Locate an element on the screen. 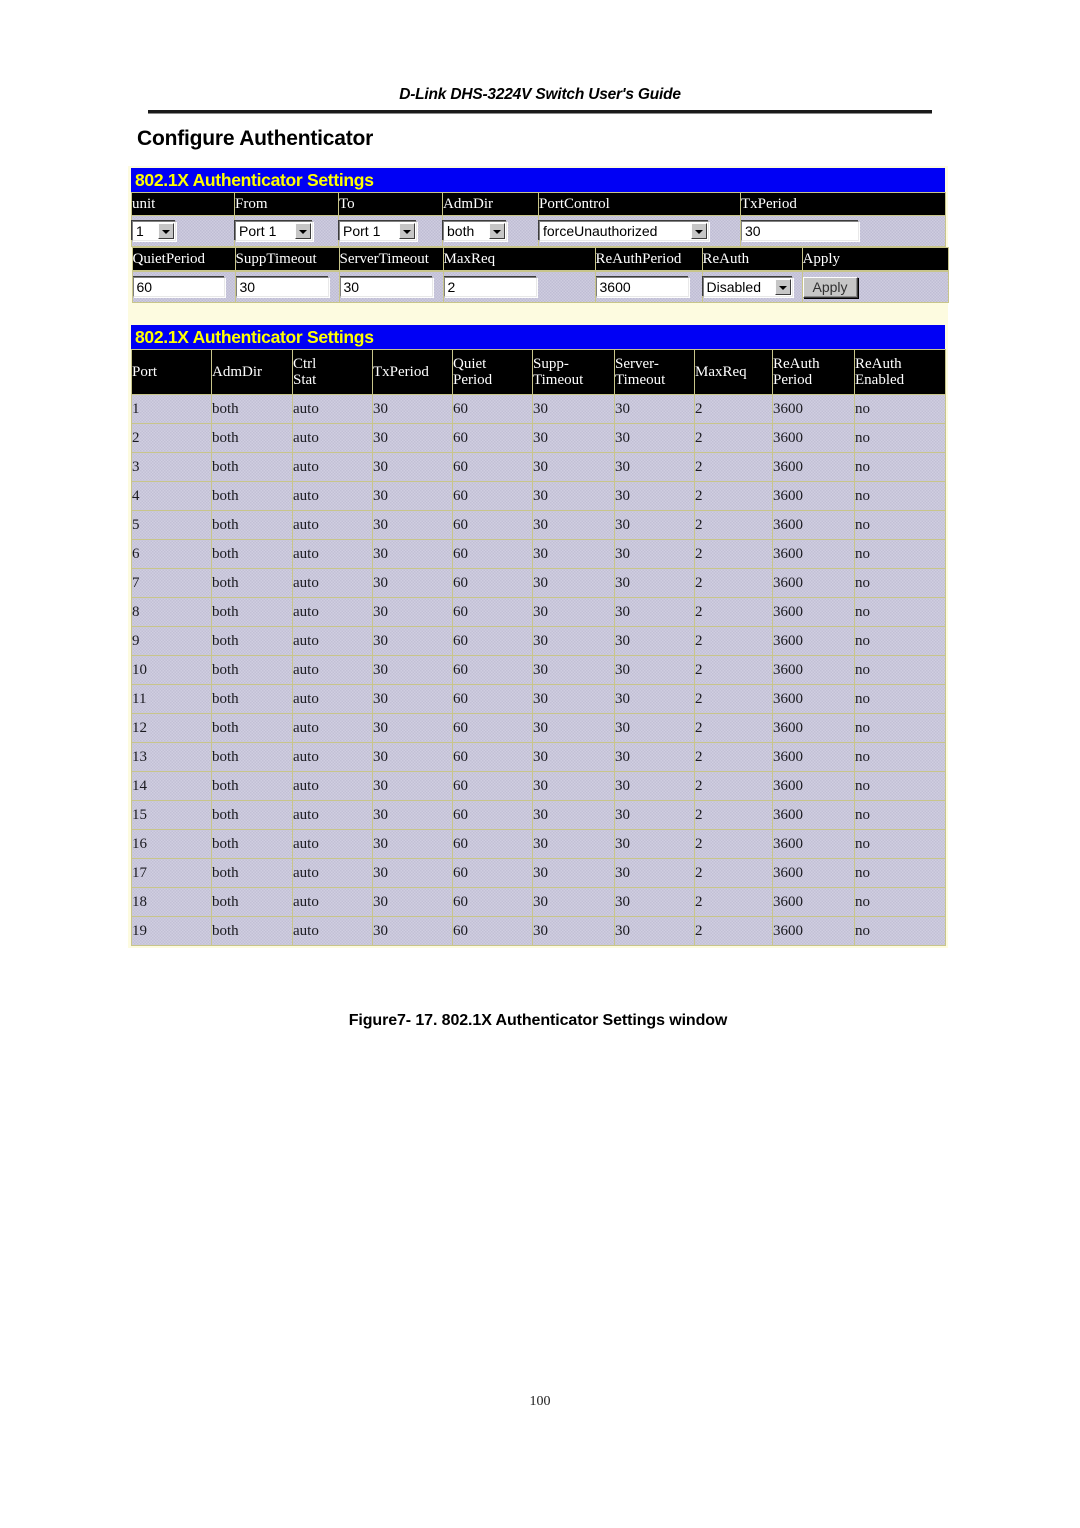 The width and height of the screenshot is (1080, 1528). table-column-header: ReAuth Period is located at coordinates (813, 372).